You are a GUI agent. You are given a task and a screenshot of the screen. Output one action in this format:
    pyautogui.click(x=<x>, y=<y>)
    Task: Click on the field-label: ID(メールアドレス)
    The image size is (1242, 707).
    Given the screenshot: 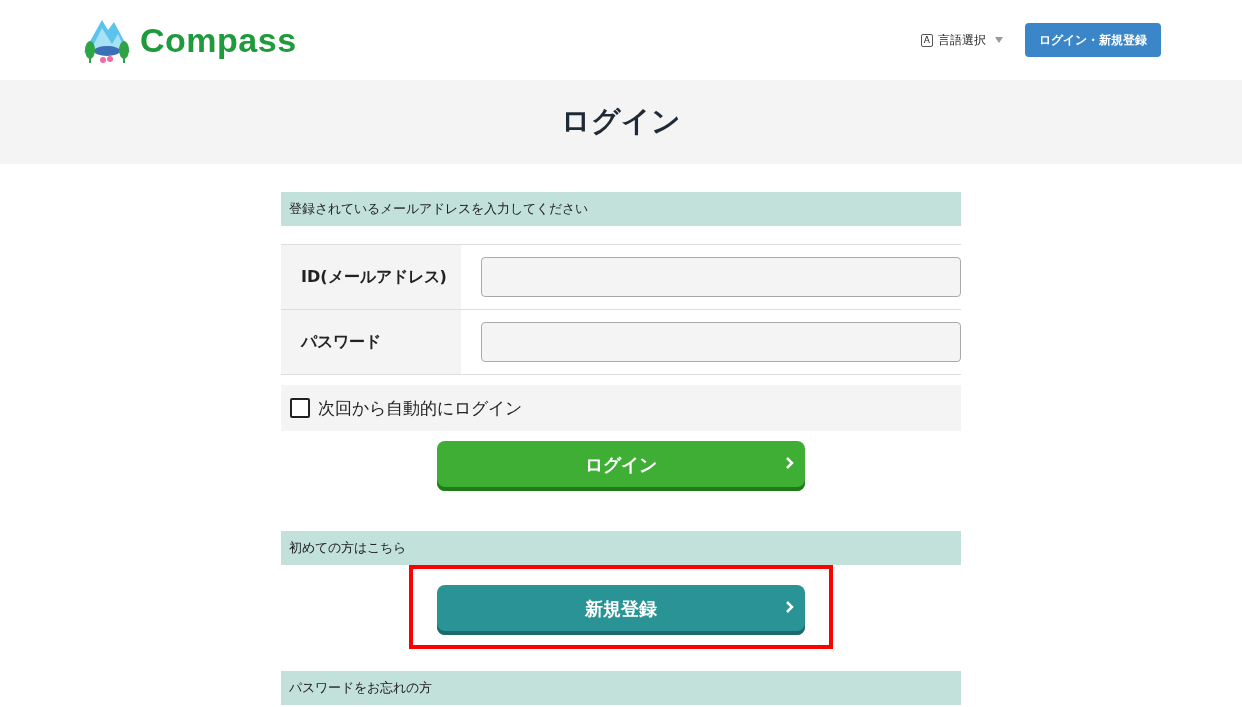 What is the action you would take?
    pyautogui.click(x=371, y=277)
    